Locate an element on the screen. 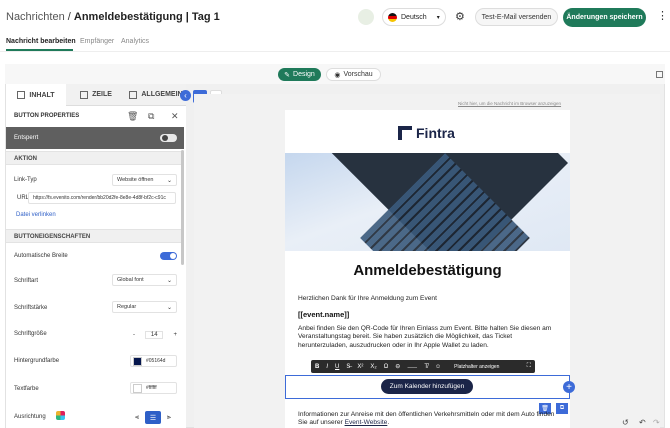  underline-icon: U is located at coordinates (337, 367).